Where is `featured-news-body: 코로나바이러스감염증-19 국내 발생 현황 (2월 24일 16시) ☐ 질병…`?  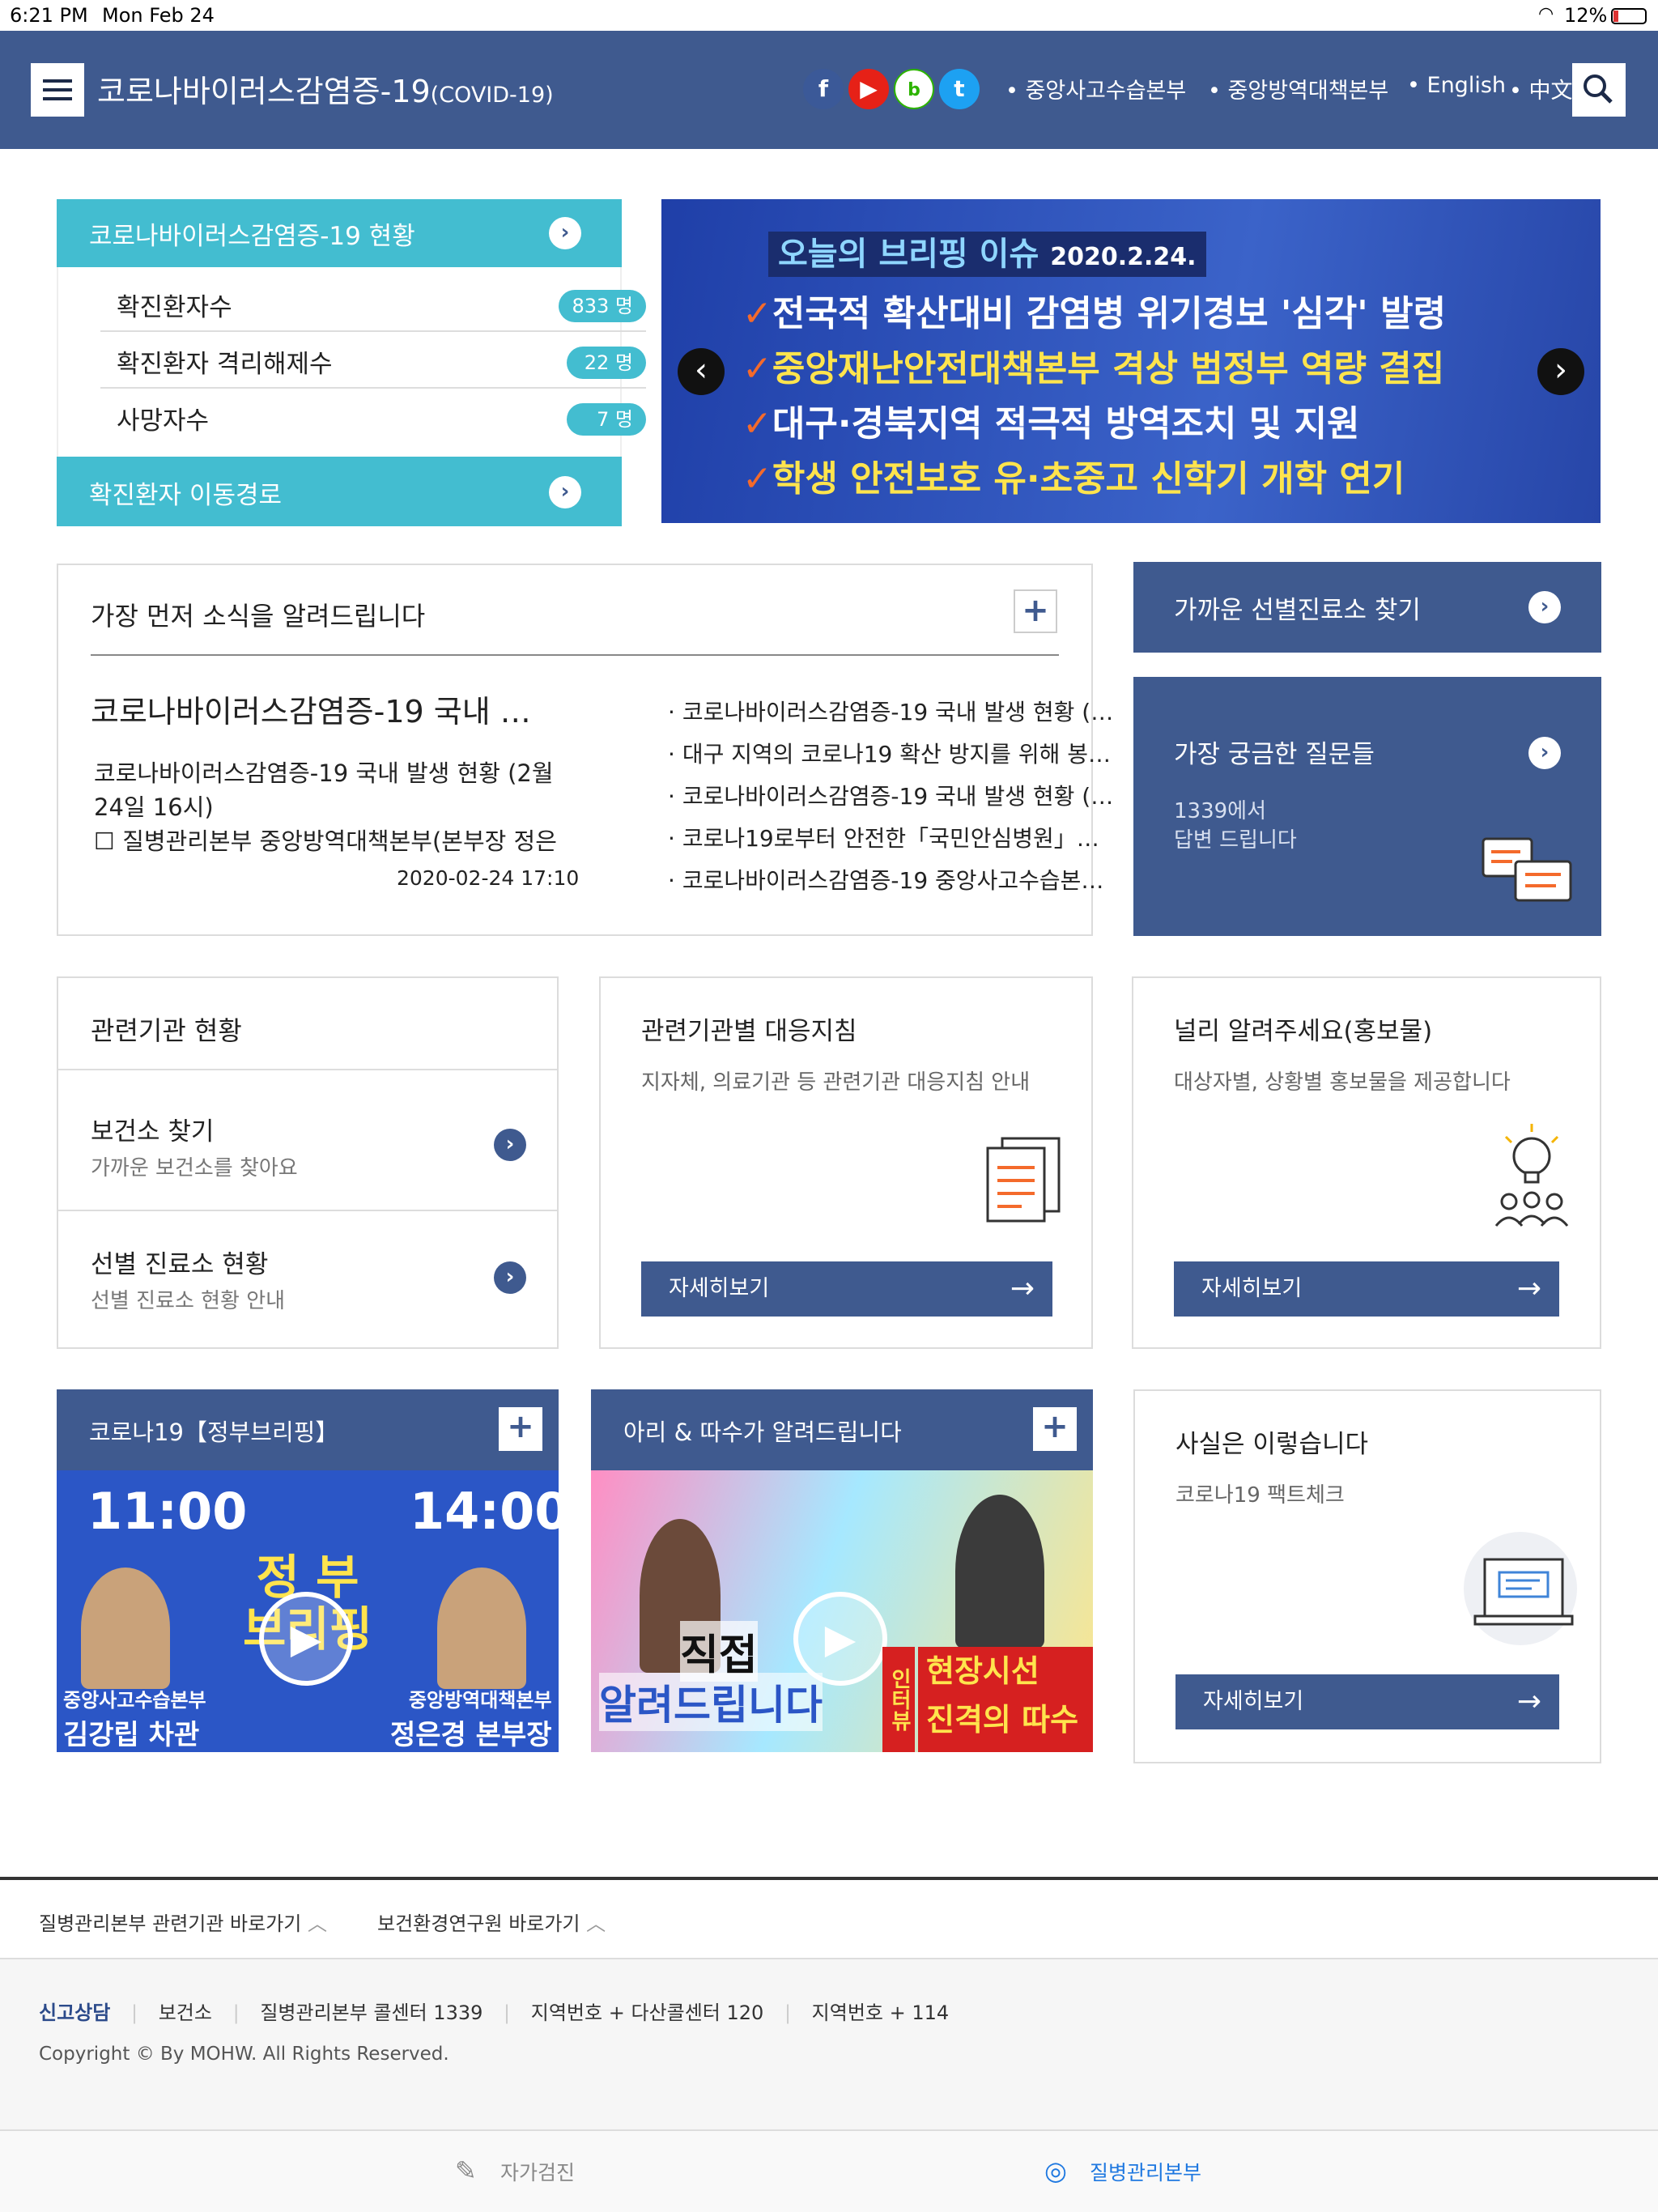
featured-news-body: 코로나바이러스감염증-19 국내 발생 현황 (2월 24일 16시) ☐ 질병… is located at coordinates (337, 807).